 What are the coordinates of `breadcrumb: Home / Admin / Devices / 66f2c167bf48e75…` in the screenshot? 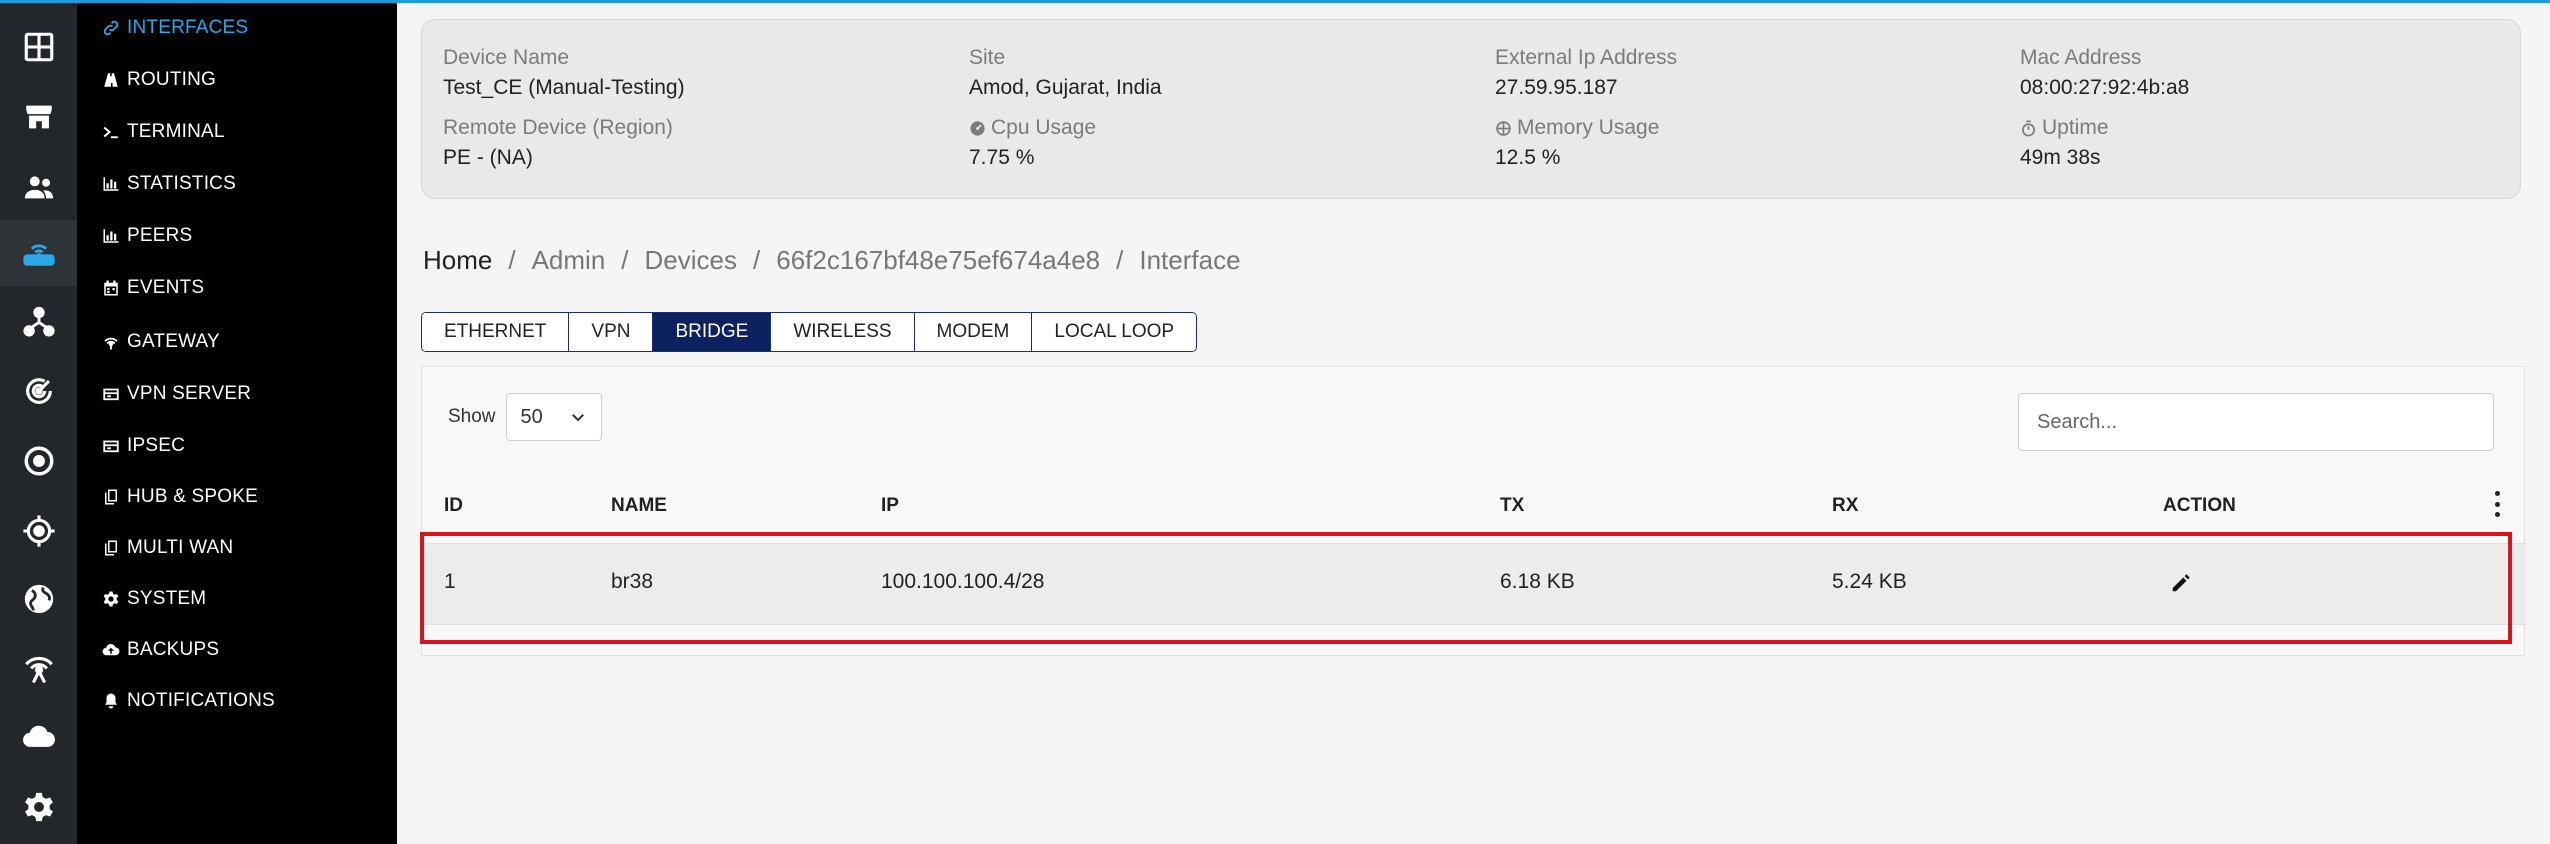 It's located at (832, 260).